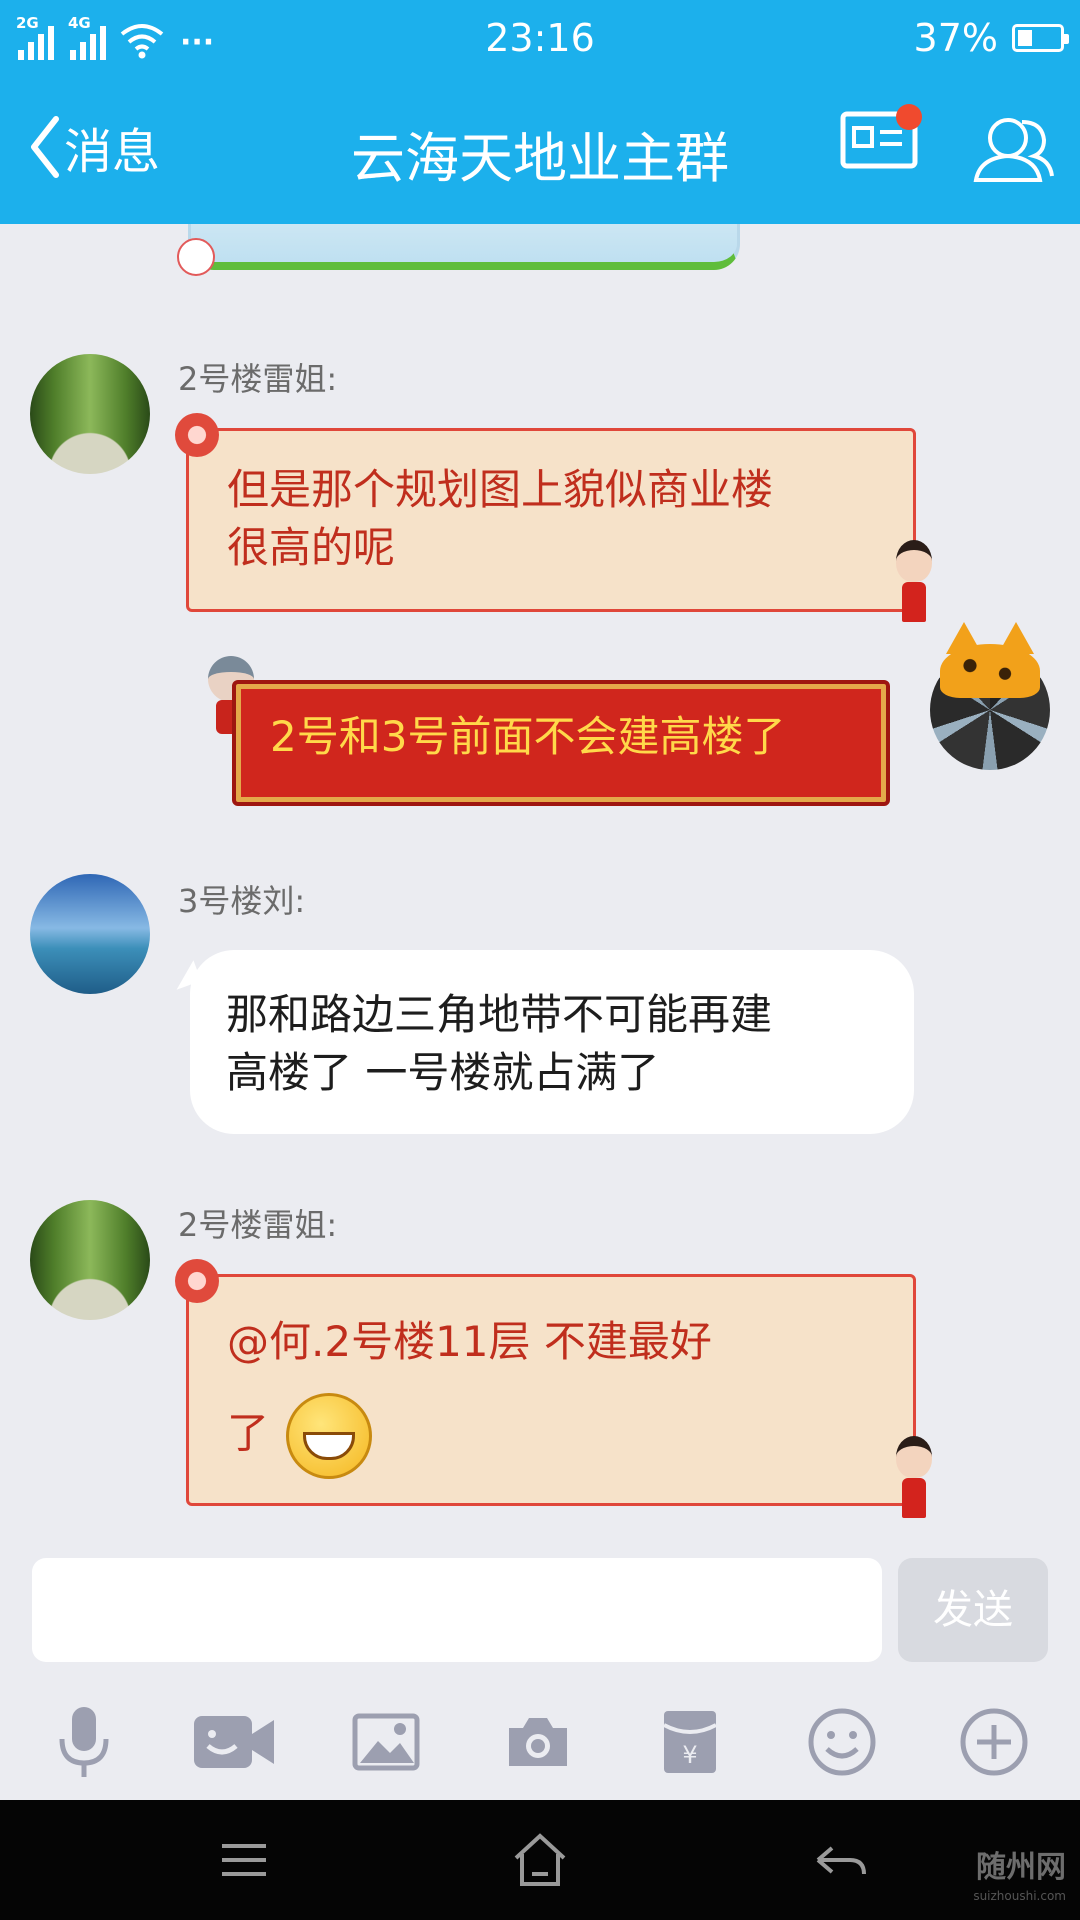 This screenshot has width=1080, height=1920. I want to click on message-line-2: 了, so click(552, 1436).